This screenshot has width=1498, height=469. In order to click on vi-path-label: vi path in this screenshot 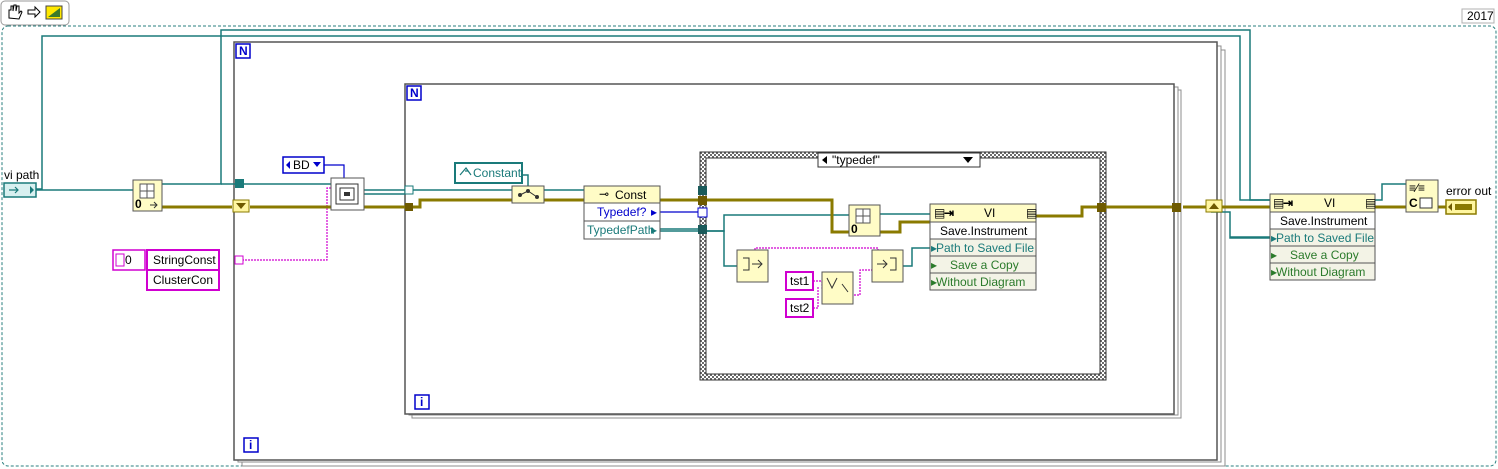, I will do `click(21, 175)`.